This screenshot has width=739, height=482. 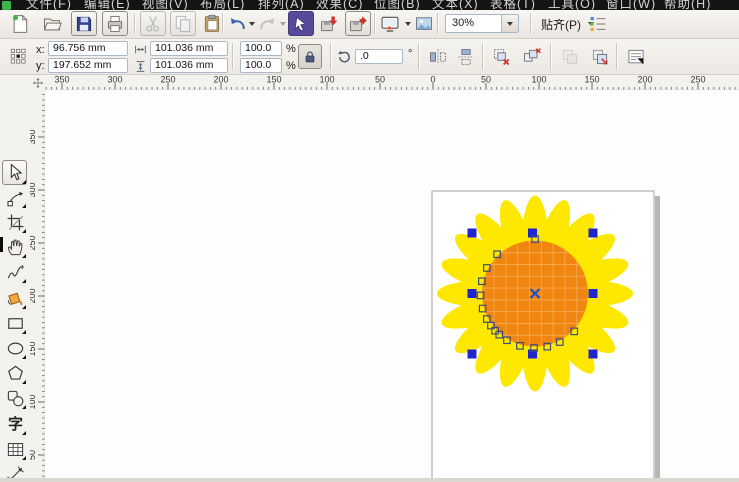 What do you see at coordinates (261, 65) in the screenshot?
I see `scale-vertical-field: 100.0` at bounding box center [261, 65].